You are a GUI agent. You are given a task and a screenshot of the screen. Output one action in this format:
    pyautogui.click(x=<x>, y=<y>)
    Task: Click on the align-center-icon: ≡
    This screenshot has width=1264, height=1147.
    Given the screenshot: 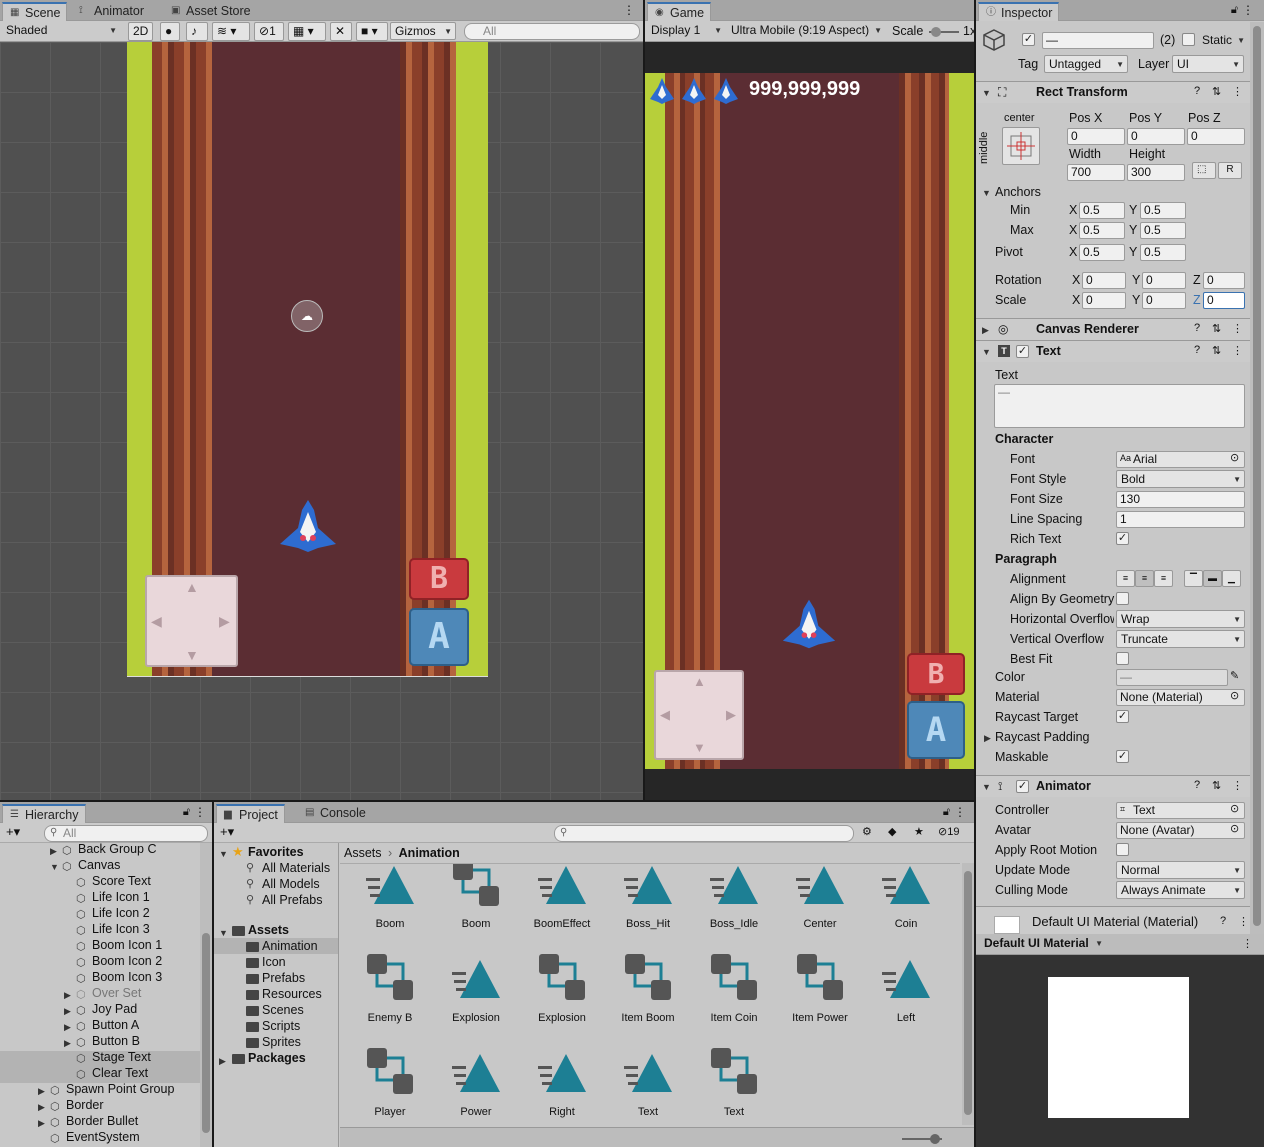 What is the action you would take?
    pyautogui.click(x=1144, y=578)
    